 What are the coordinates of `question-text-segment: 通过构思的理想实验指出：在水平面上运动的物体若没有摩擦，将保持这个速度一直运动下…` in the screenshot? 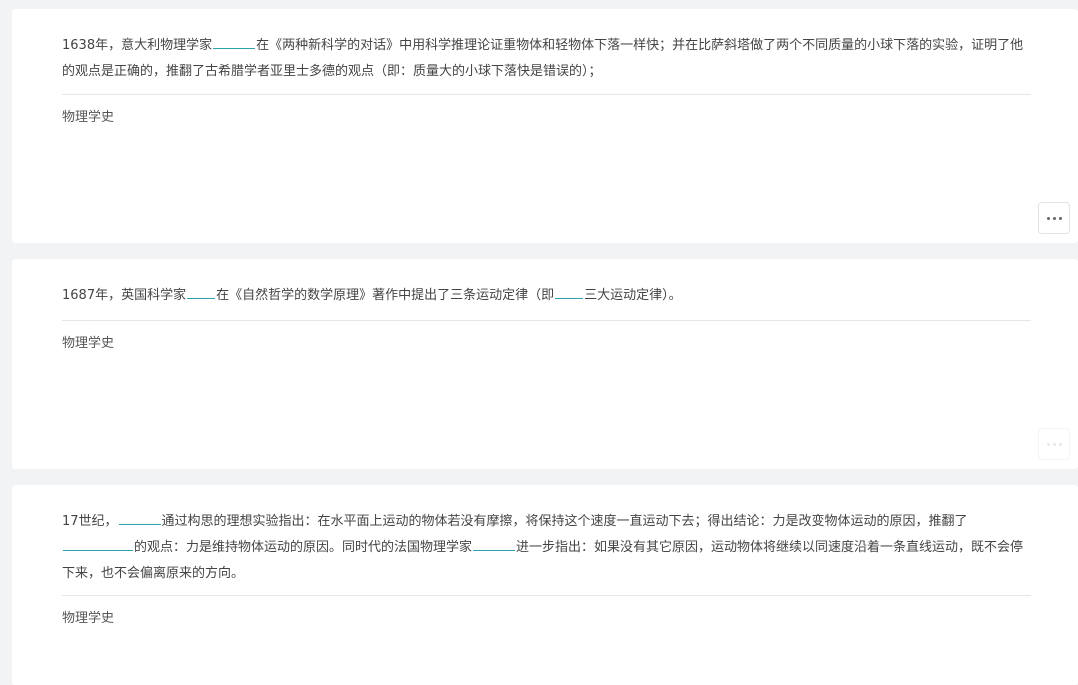 It's located at (564, 521).